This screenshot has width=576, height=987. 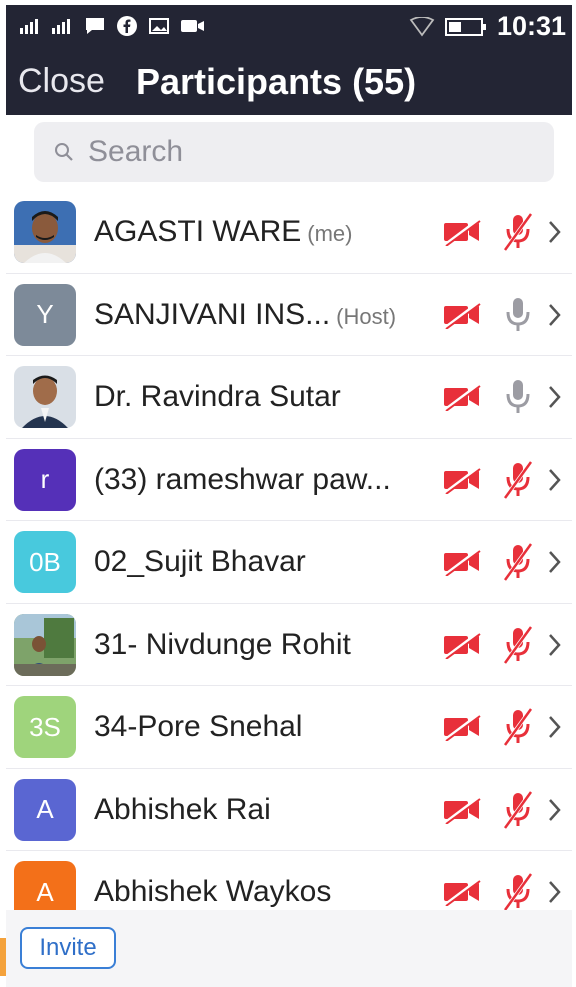 What do you see at coordinates (159, 26) in the screenshot?
I see `gallery-icon` at bounding box center [159, 26].